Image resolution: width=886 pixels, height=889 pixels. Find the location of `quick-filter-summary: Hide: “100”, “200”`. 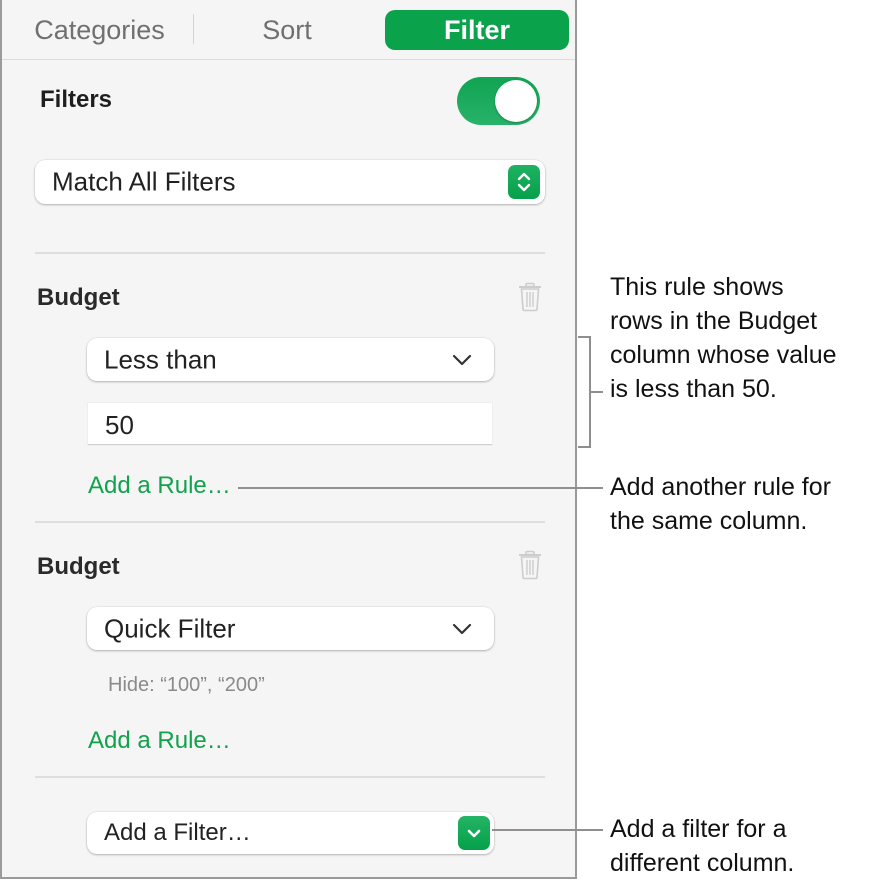

quick-filter-summary: Hide: “100”, “200” is located at coordinates (186, 685).